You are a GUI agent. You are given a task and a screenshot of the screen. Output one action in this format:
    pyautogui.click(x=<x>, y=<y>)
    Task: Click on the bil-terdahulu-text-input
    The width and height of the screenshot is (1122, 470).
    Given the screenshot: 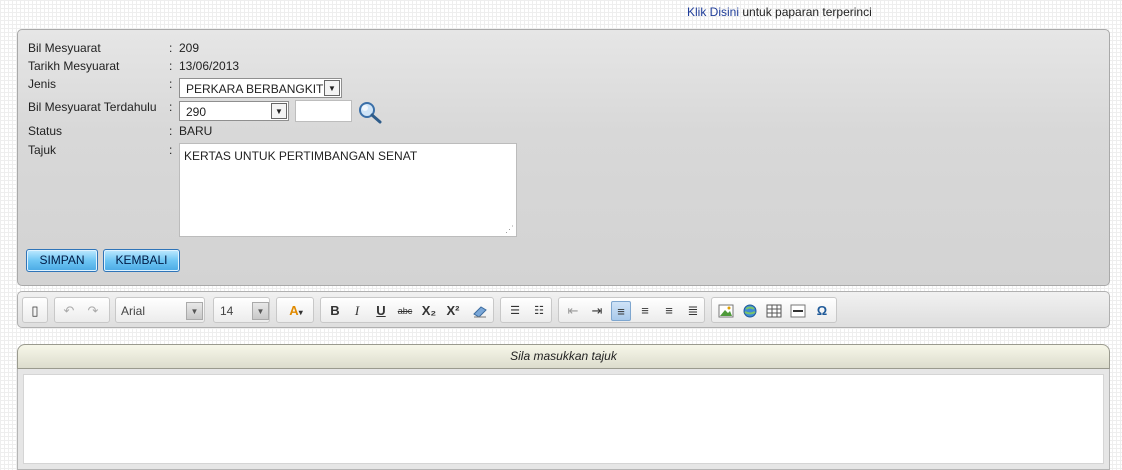 What is the action you would take?
    pyautogui.click(x=323, y=111)
    